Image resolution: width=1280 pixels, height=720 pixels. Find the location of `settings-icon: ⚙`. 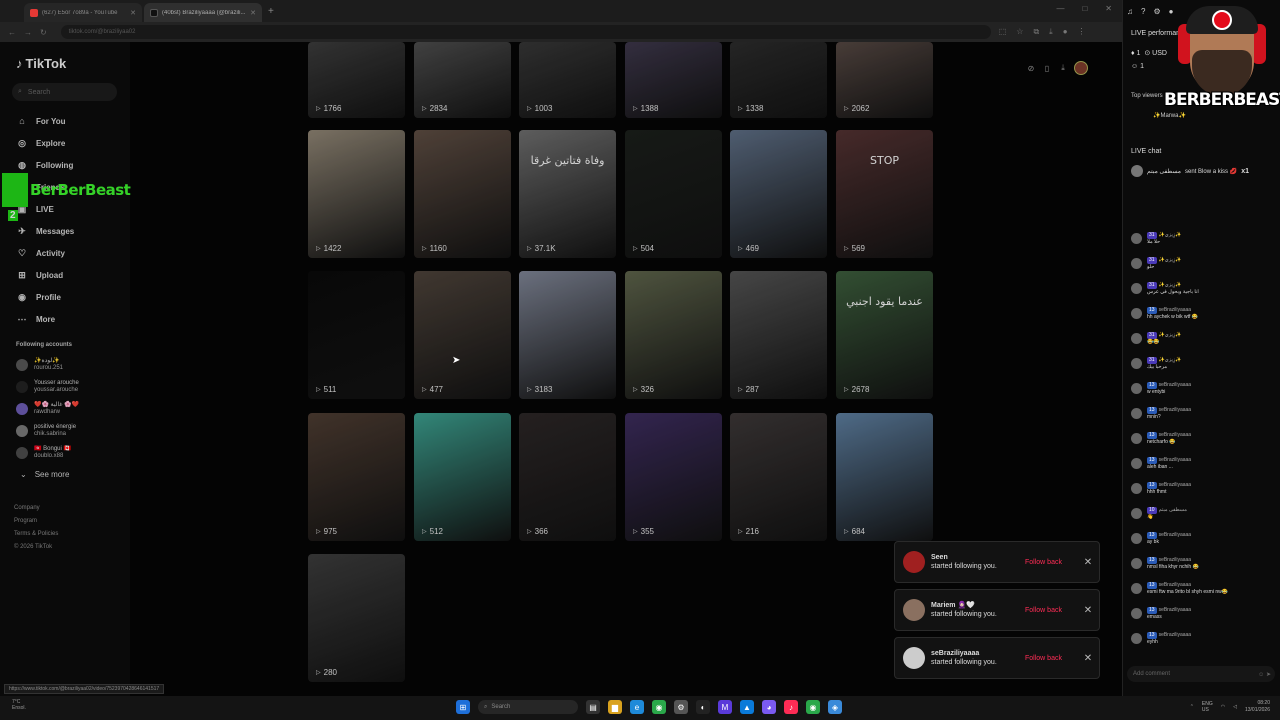

settings-icon: ⚙ is located at coordinates (1156, 11).